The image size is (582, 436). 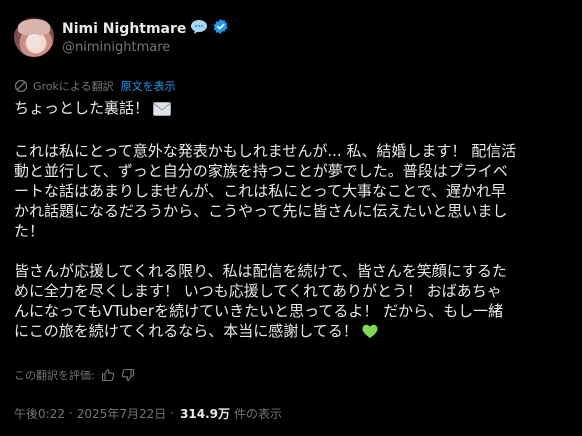 I want to click on view-count-label: 件の表示, so click(x=258, y=413).